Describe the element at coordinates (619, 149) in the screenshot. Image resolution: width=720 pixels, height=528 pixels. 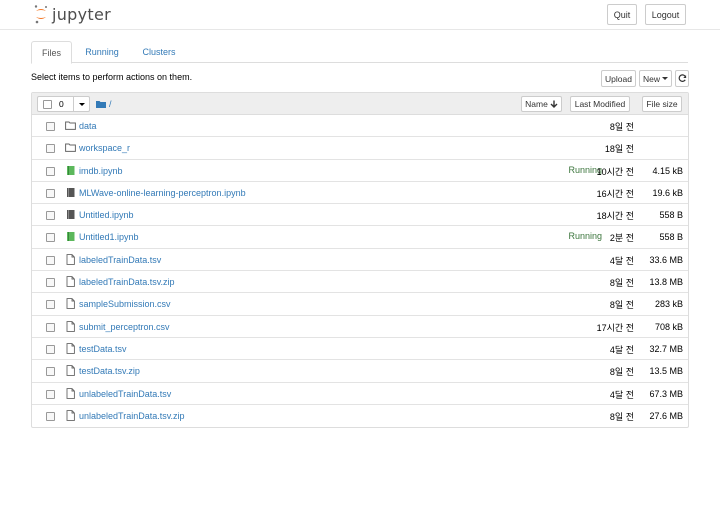
I see `item-modified: 18일 전` at that location.